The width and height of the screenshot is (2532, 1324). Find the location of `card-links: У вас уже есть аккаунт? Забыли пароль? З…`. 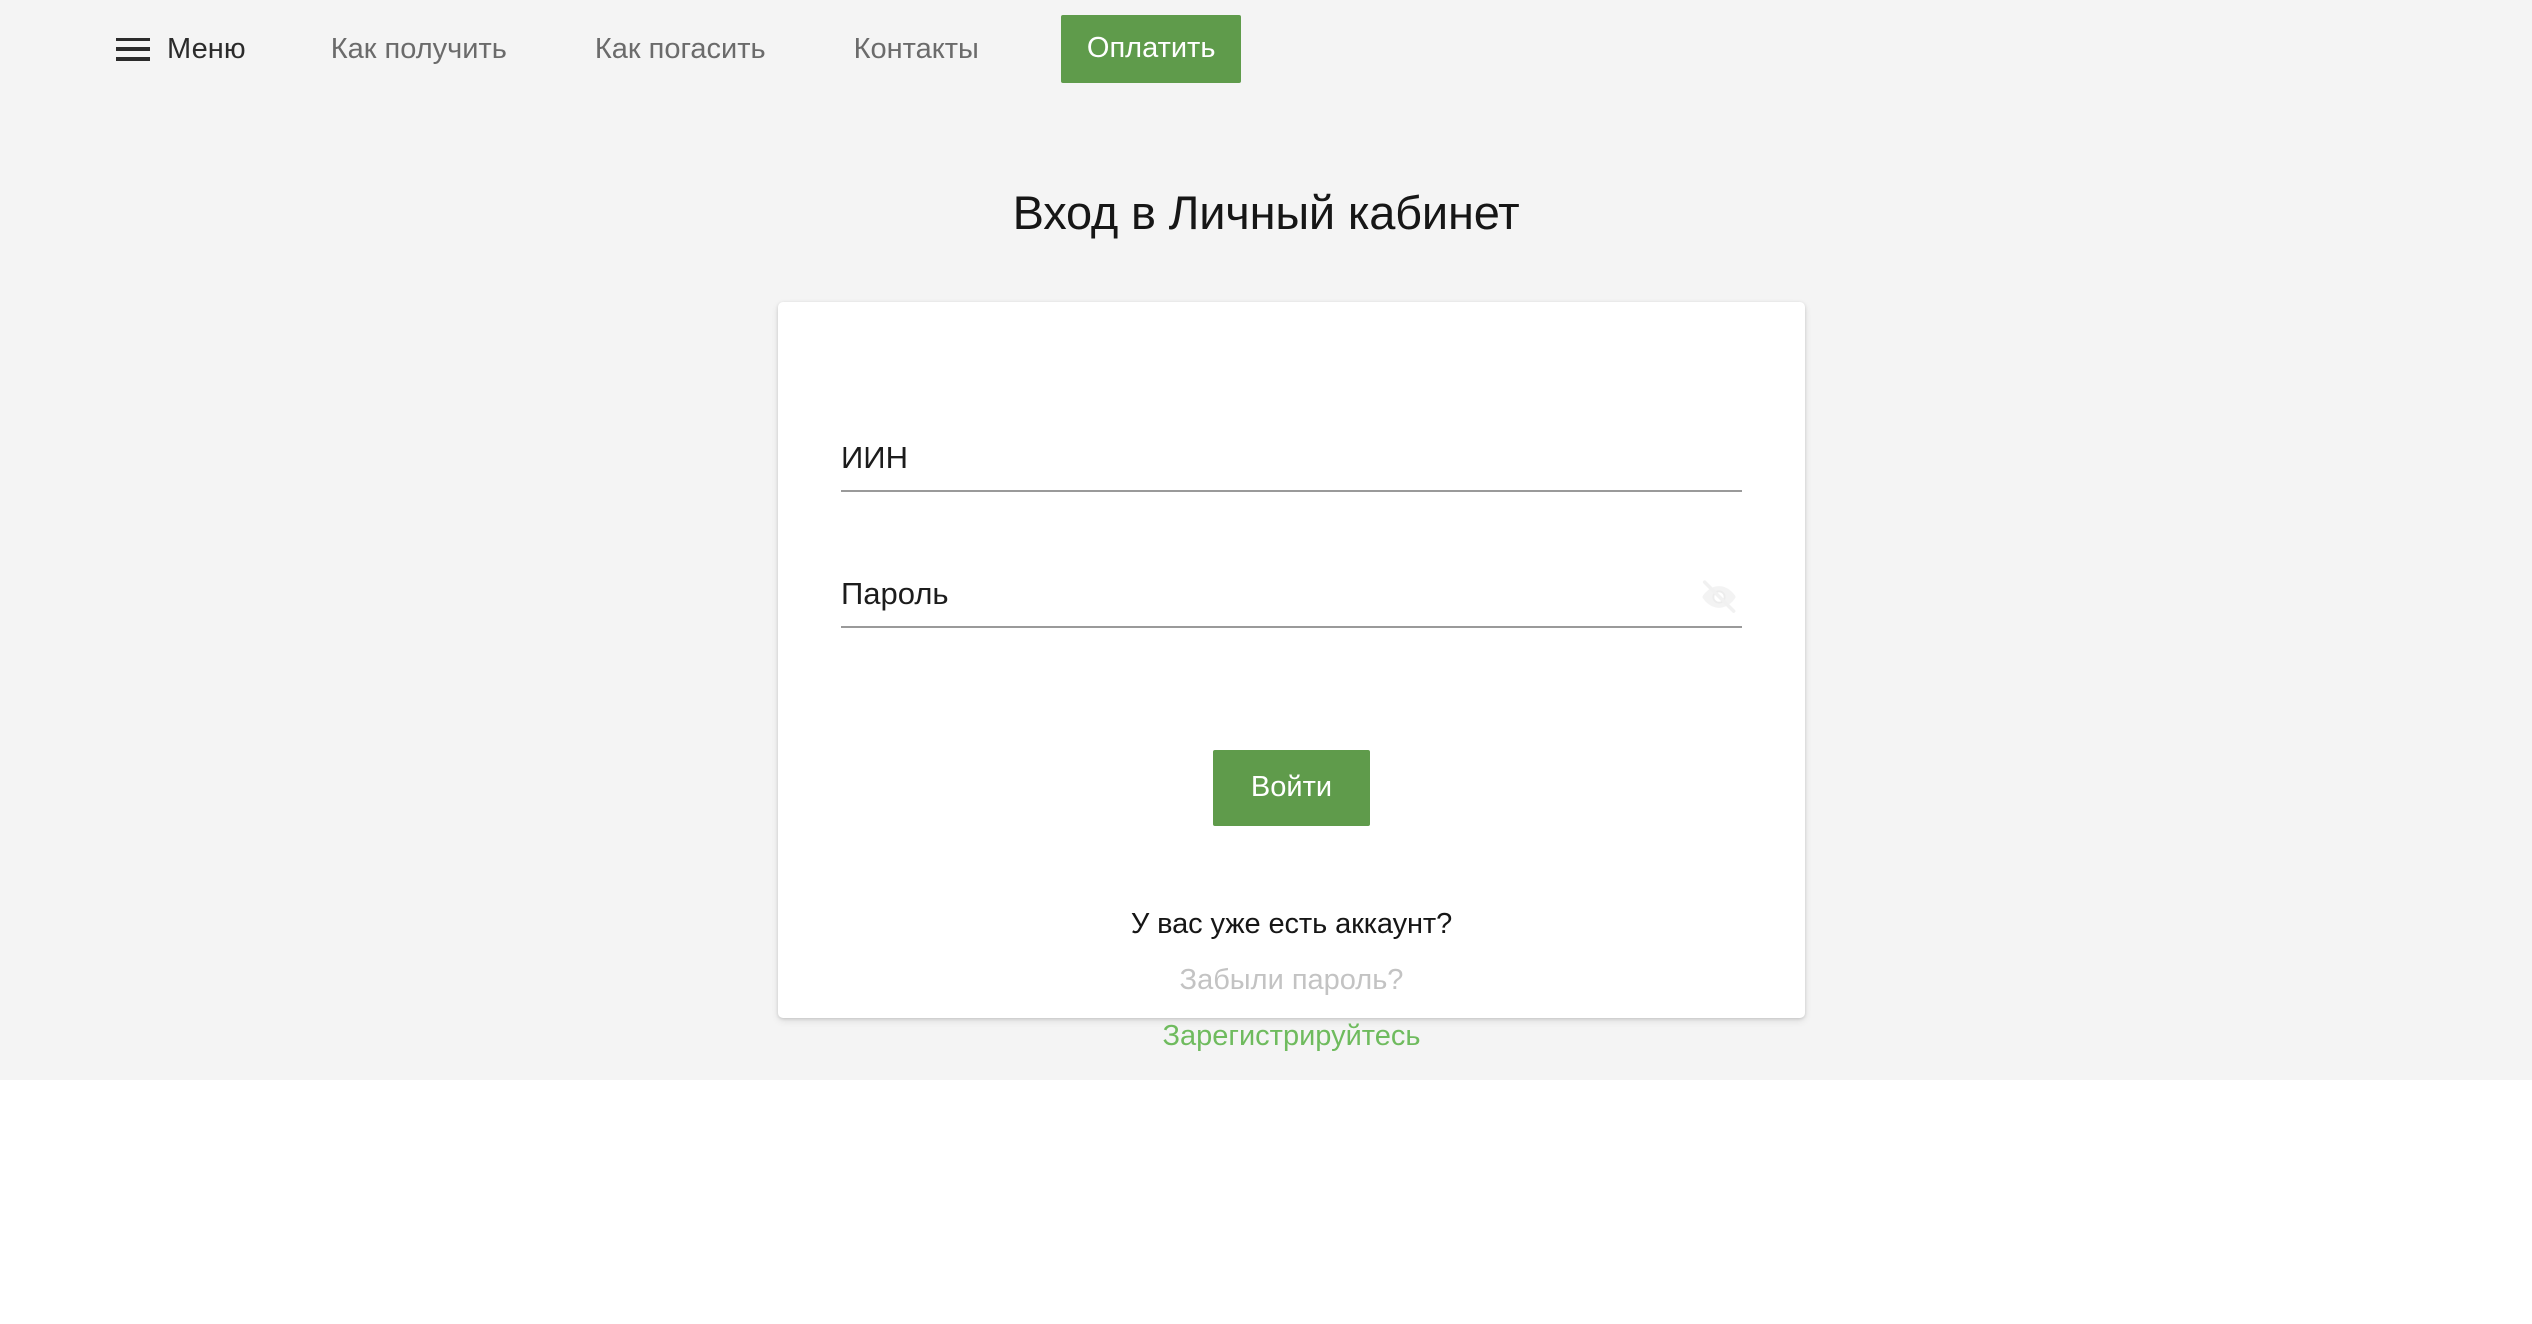

card-links: У вас уже есть аккаунт? Забыли пароль? З… is located at coordinates (1291, 980).